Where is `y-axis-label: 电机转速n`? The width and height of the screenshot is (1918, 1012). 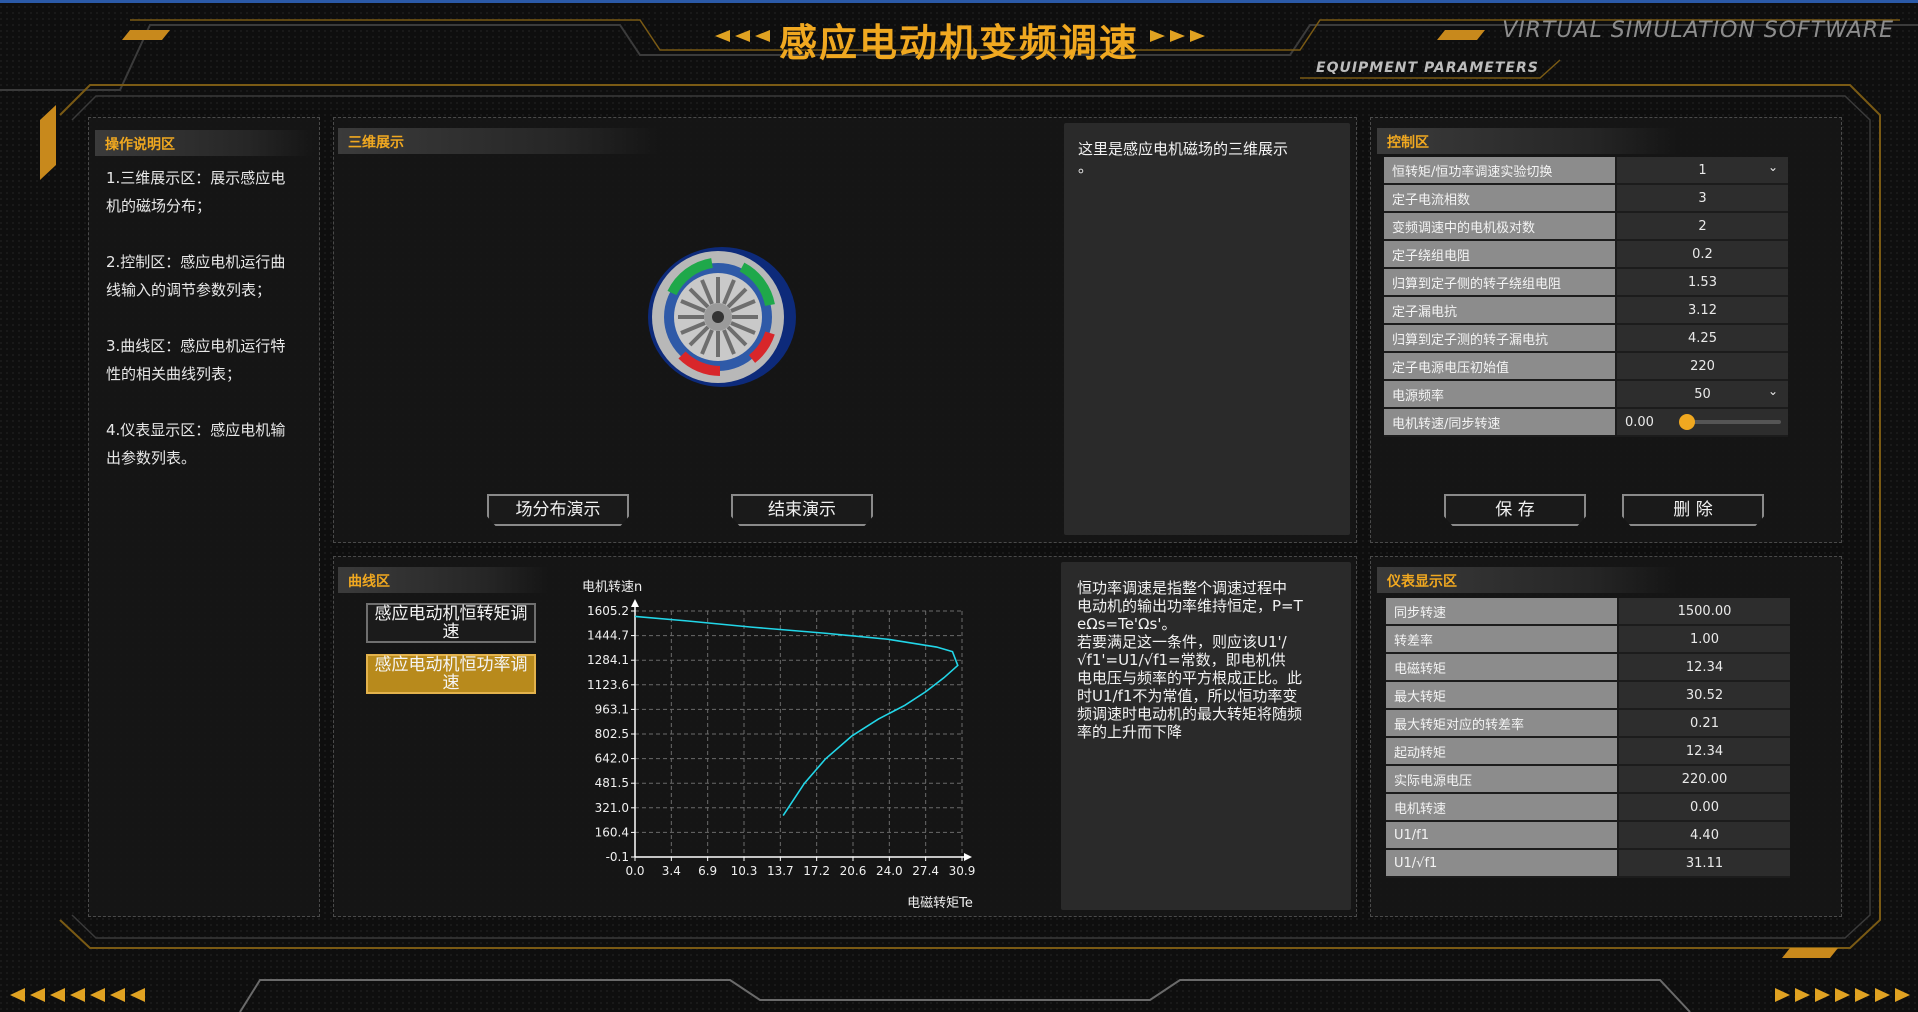
y-axis-label: 电机转速n is located at coordinates (612, 587).